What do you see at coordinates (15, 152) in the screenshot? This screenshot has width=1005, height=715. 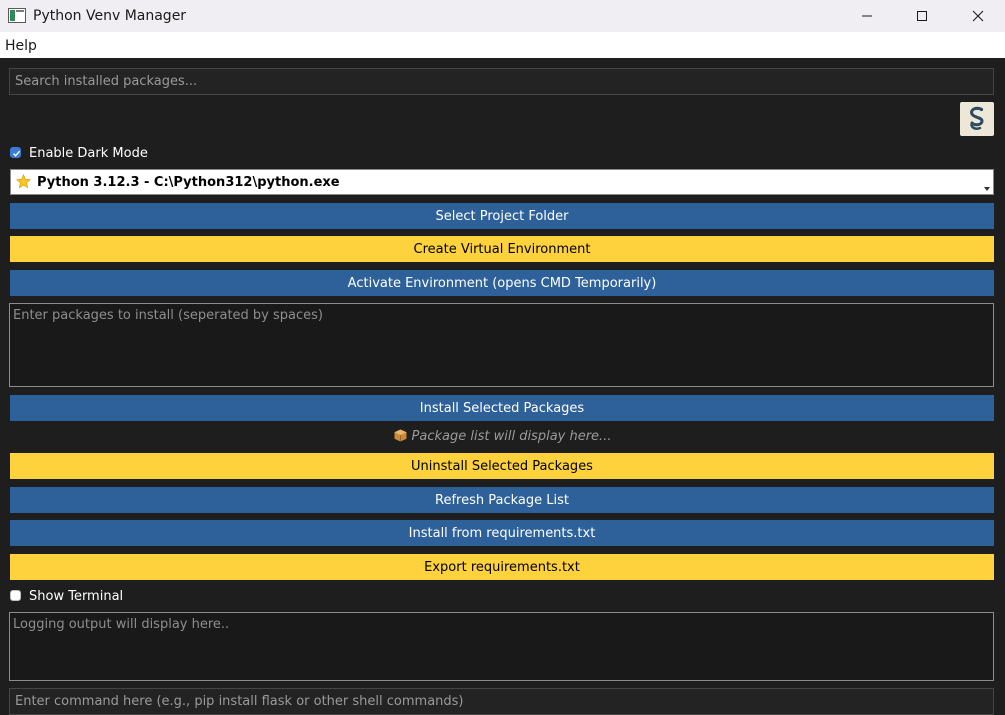 I see `checkbox-checked-icon` at bounding box center [15, 152].